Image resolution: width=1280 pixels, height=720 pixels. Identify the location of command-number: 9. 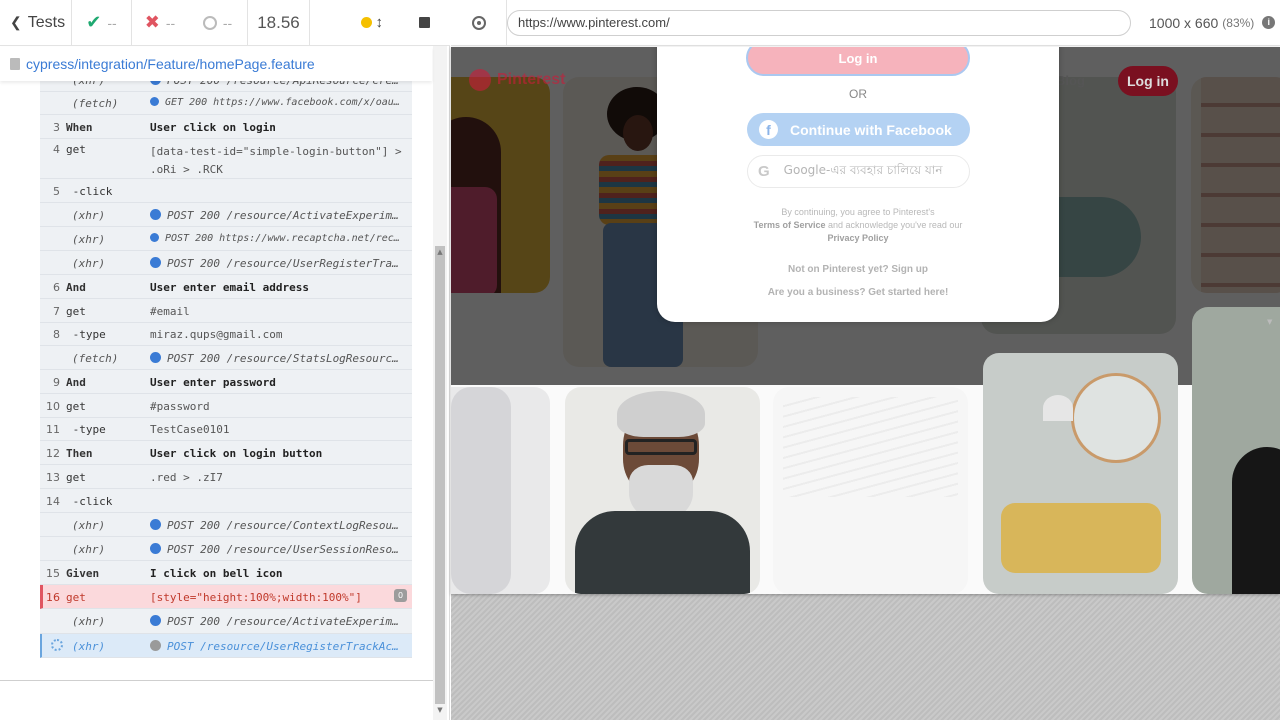
(56, 382).